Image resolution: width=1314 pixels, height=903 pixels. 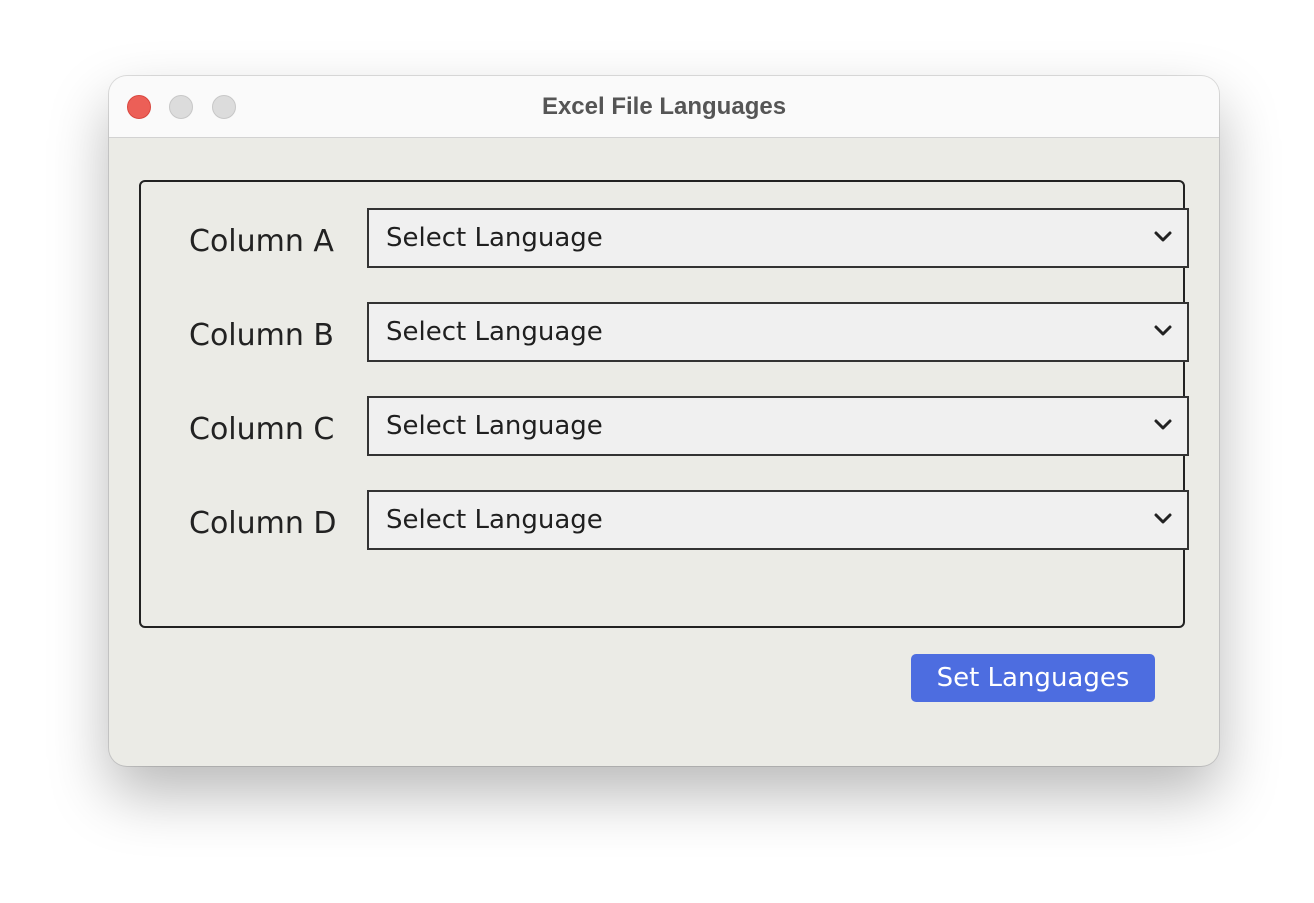 What do you see at coordinates (494, 332) in the screenshot?
I see `column-b-selected-value: Select Language` at bounding box center [494, 332].